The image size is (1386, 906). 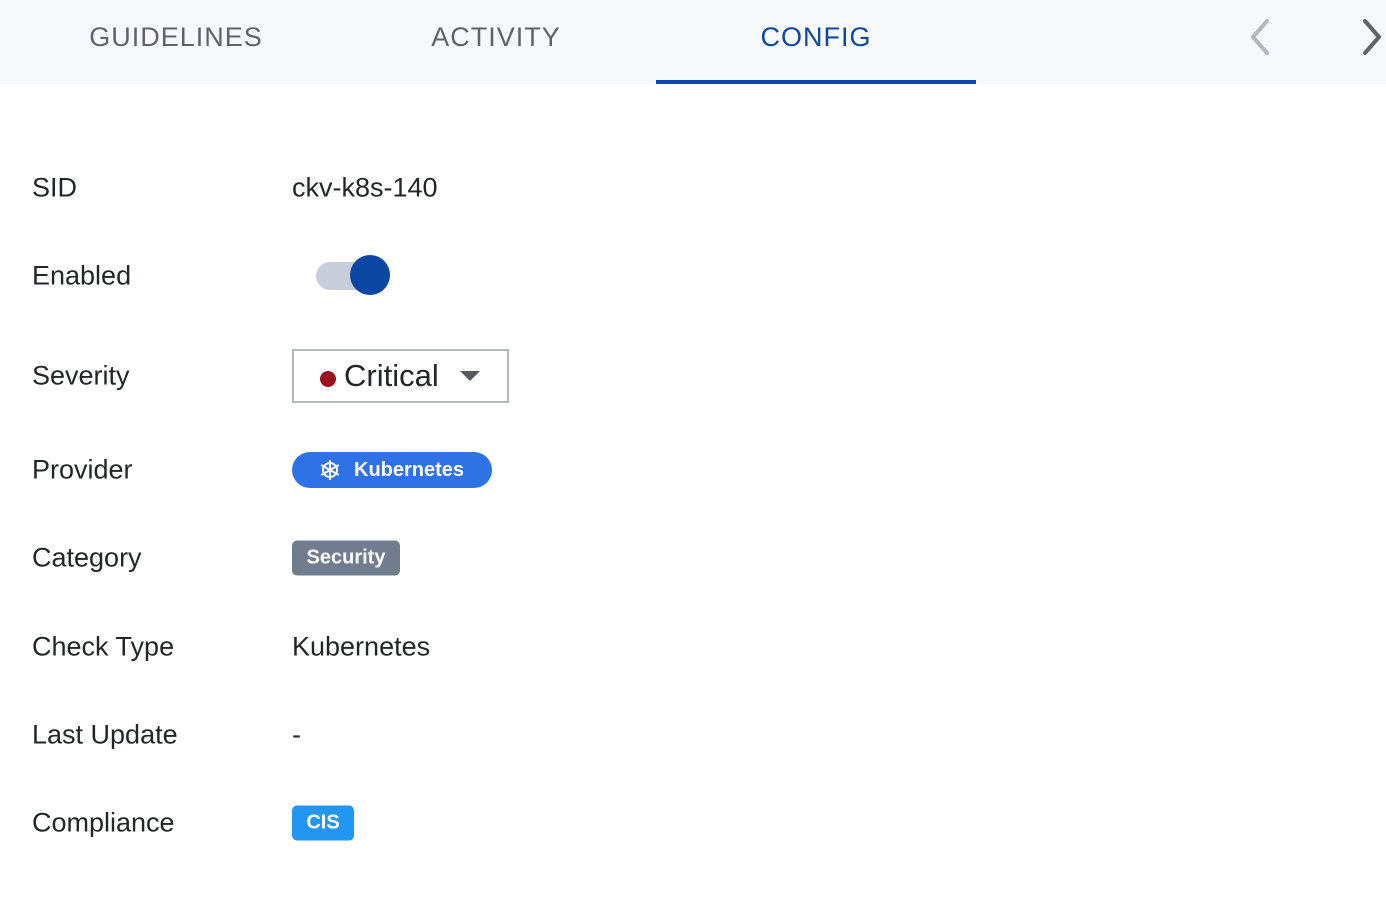 I want to click on tab-activity: ACTIVITY, so click(x=496, y=42).